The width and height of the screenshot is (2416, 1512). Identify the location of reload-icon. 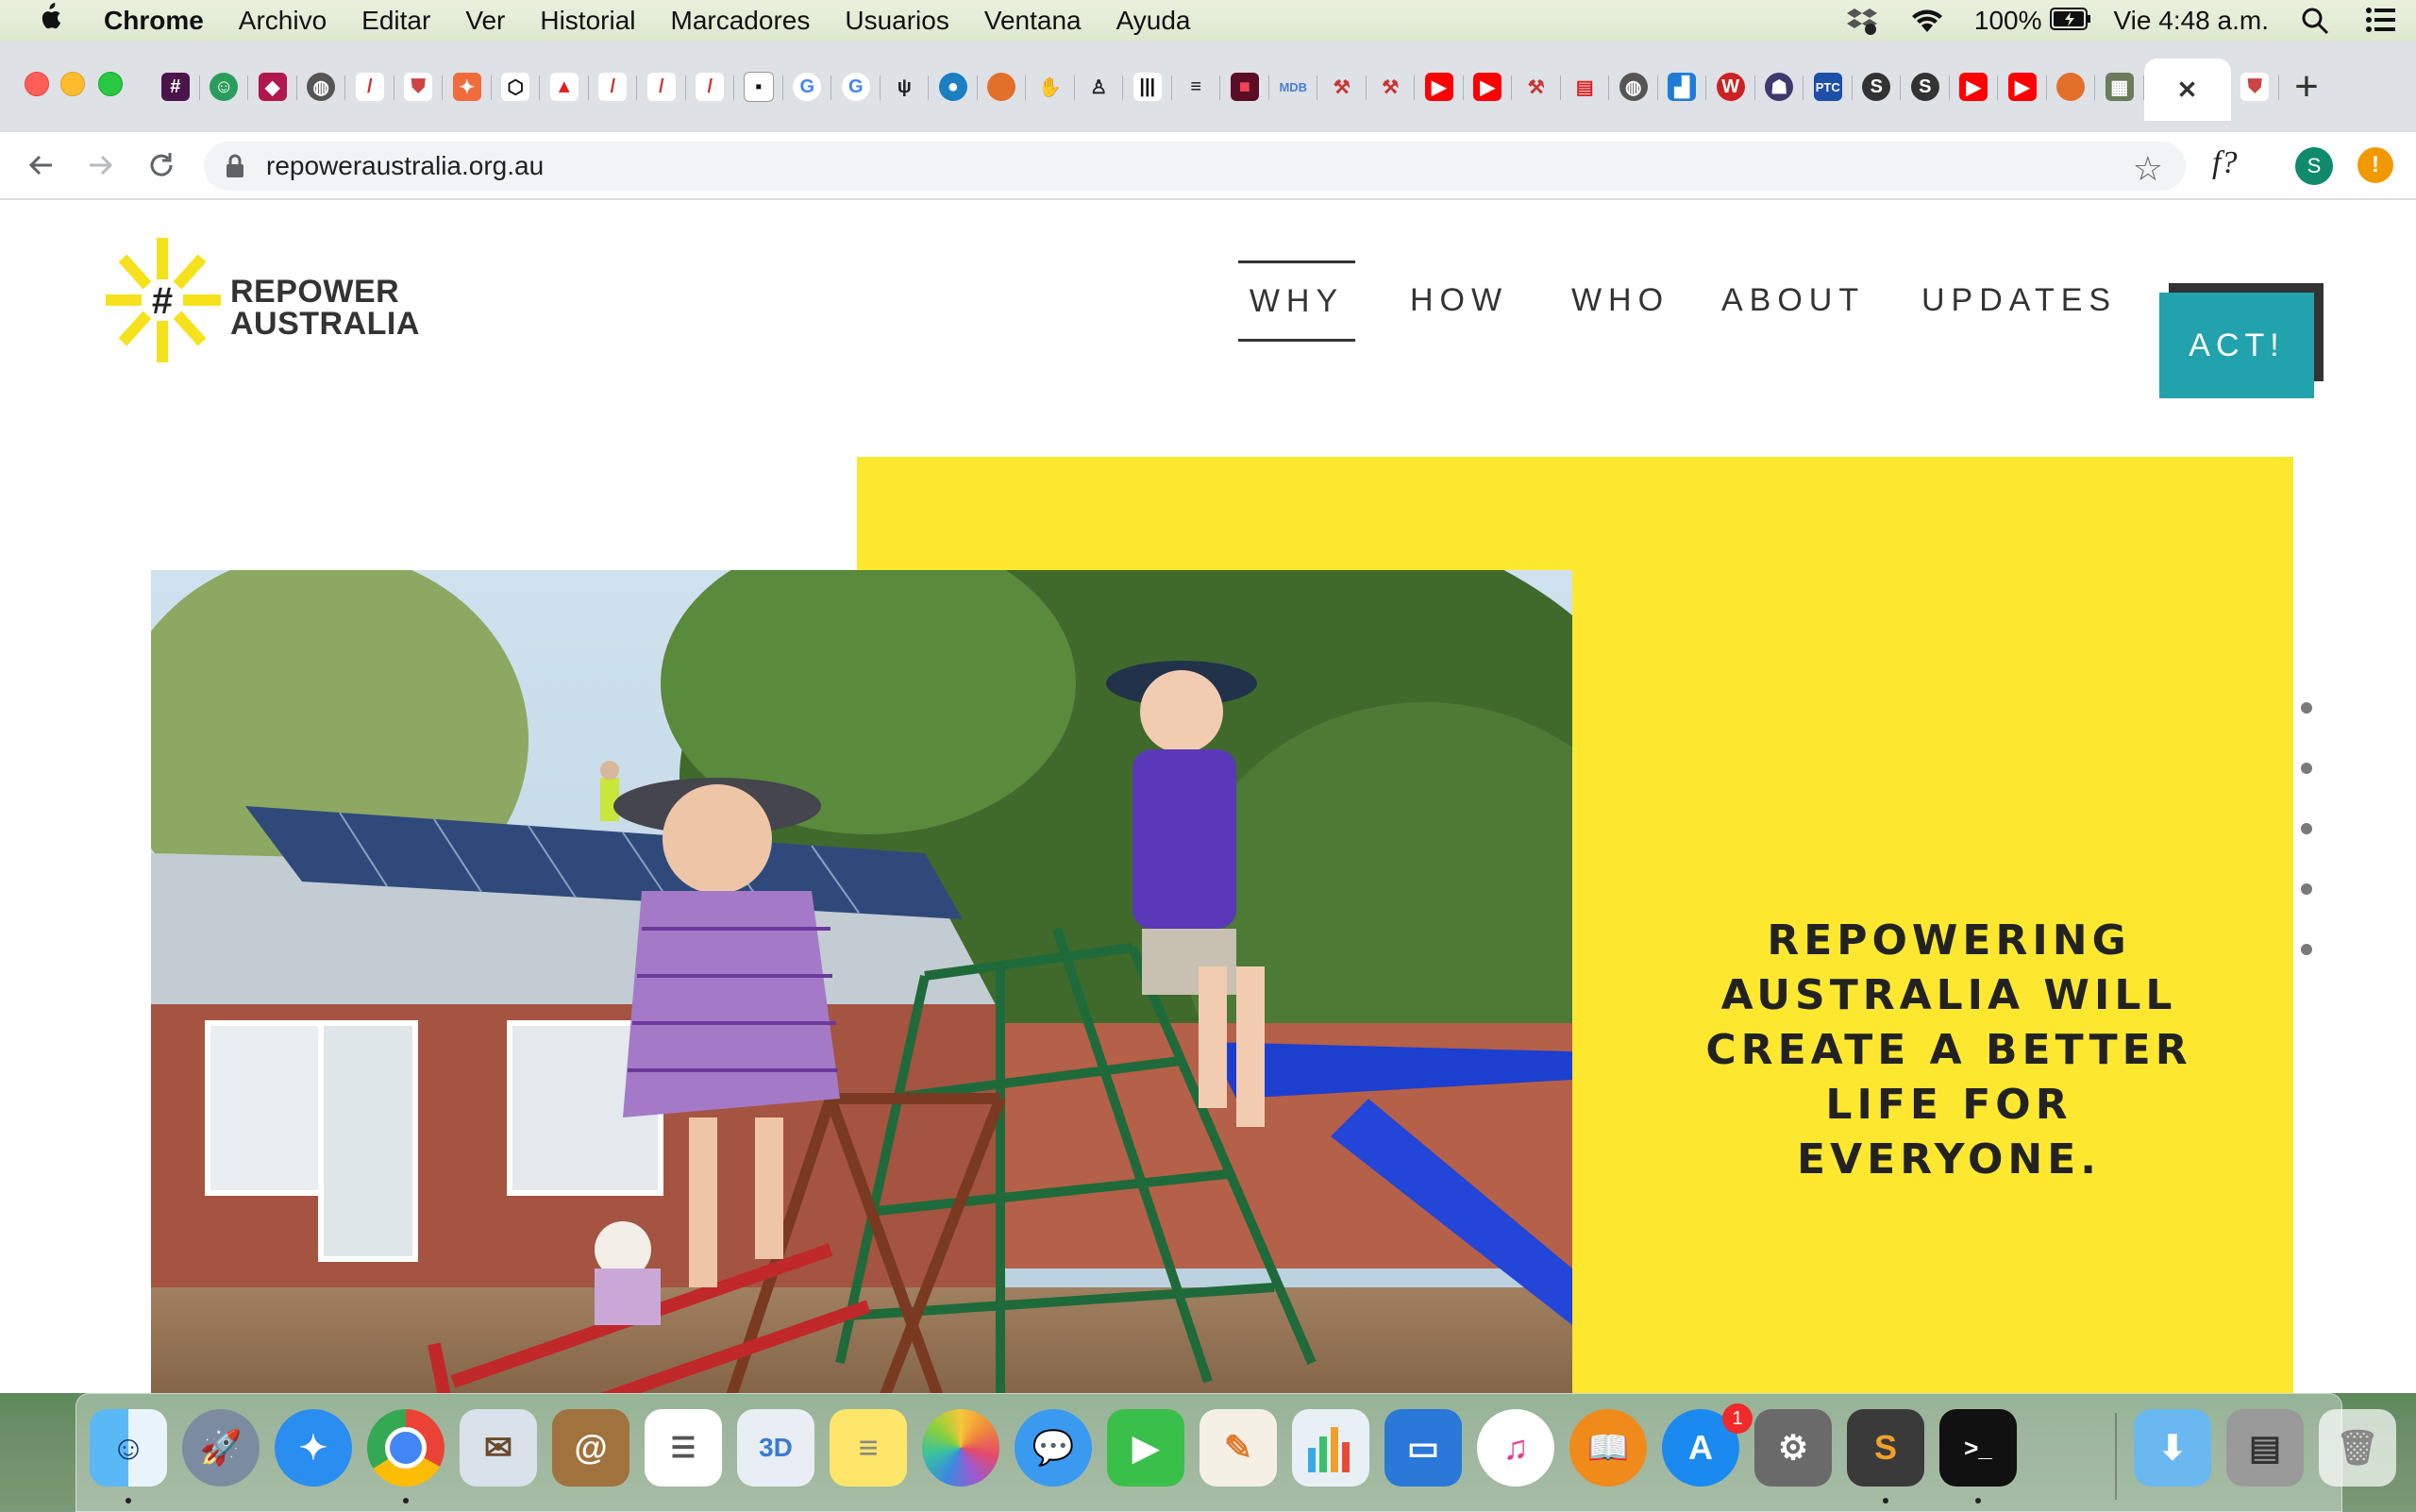
(162, 165).